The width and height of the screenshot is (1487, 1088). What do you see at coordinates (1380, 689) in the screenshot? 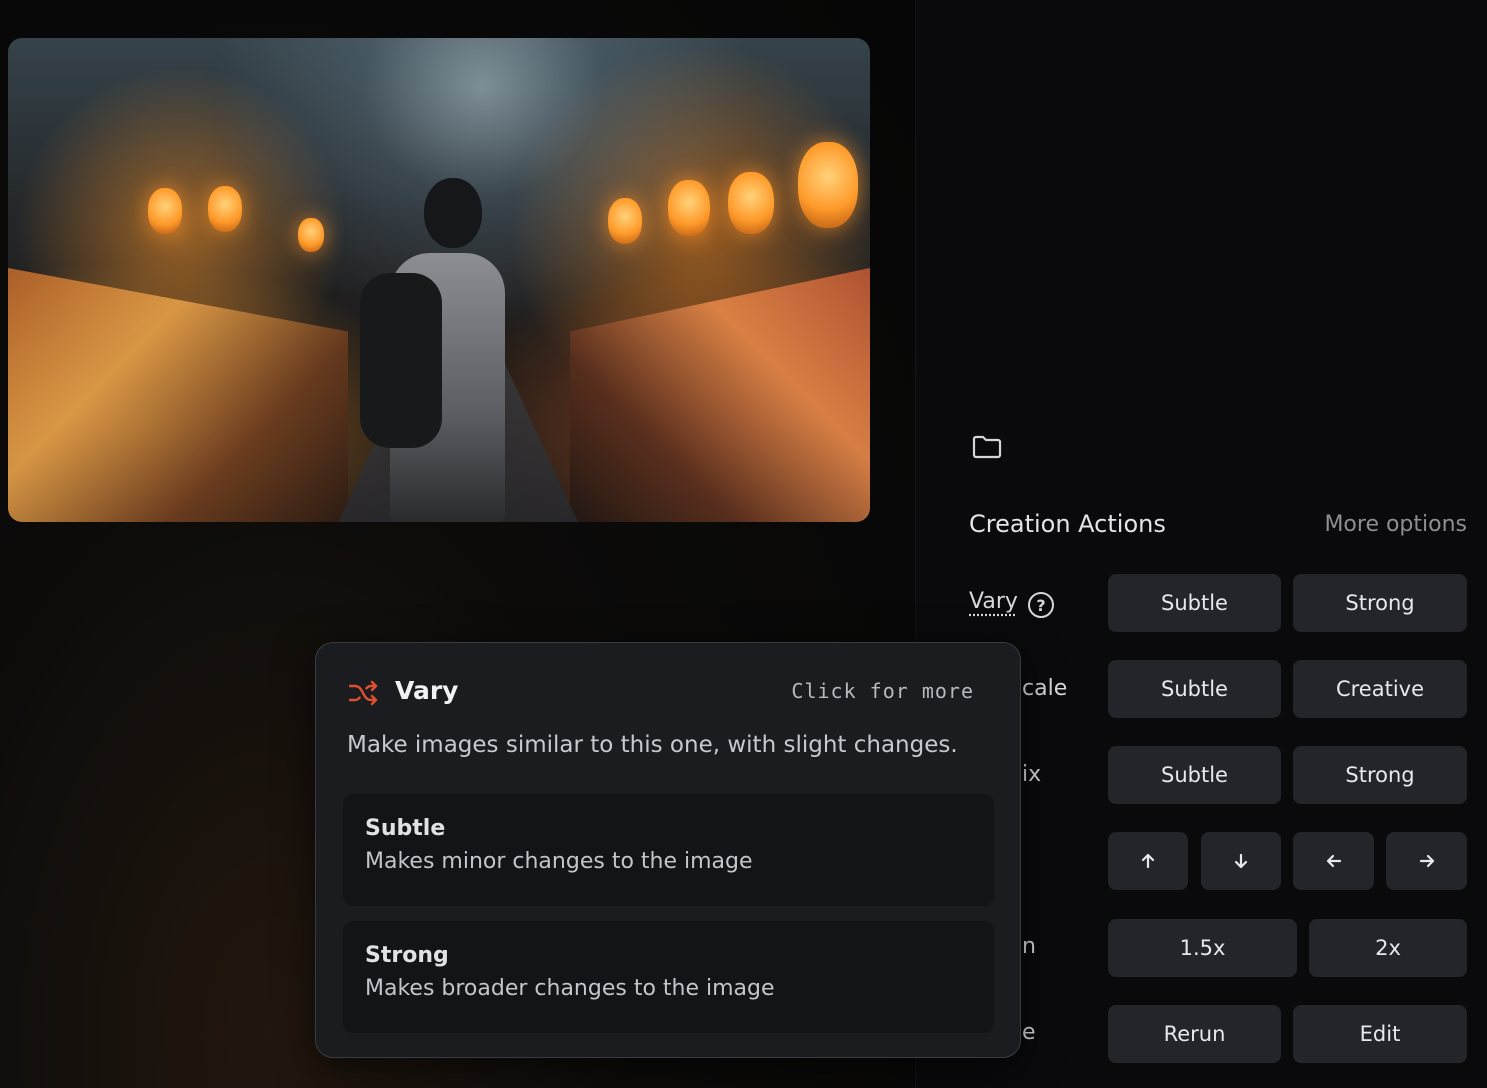
I see `upscale-creative-button: Creative` at bounding box center [1380, 689].